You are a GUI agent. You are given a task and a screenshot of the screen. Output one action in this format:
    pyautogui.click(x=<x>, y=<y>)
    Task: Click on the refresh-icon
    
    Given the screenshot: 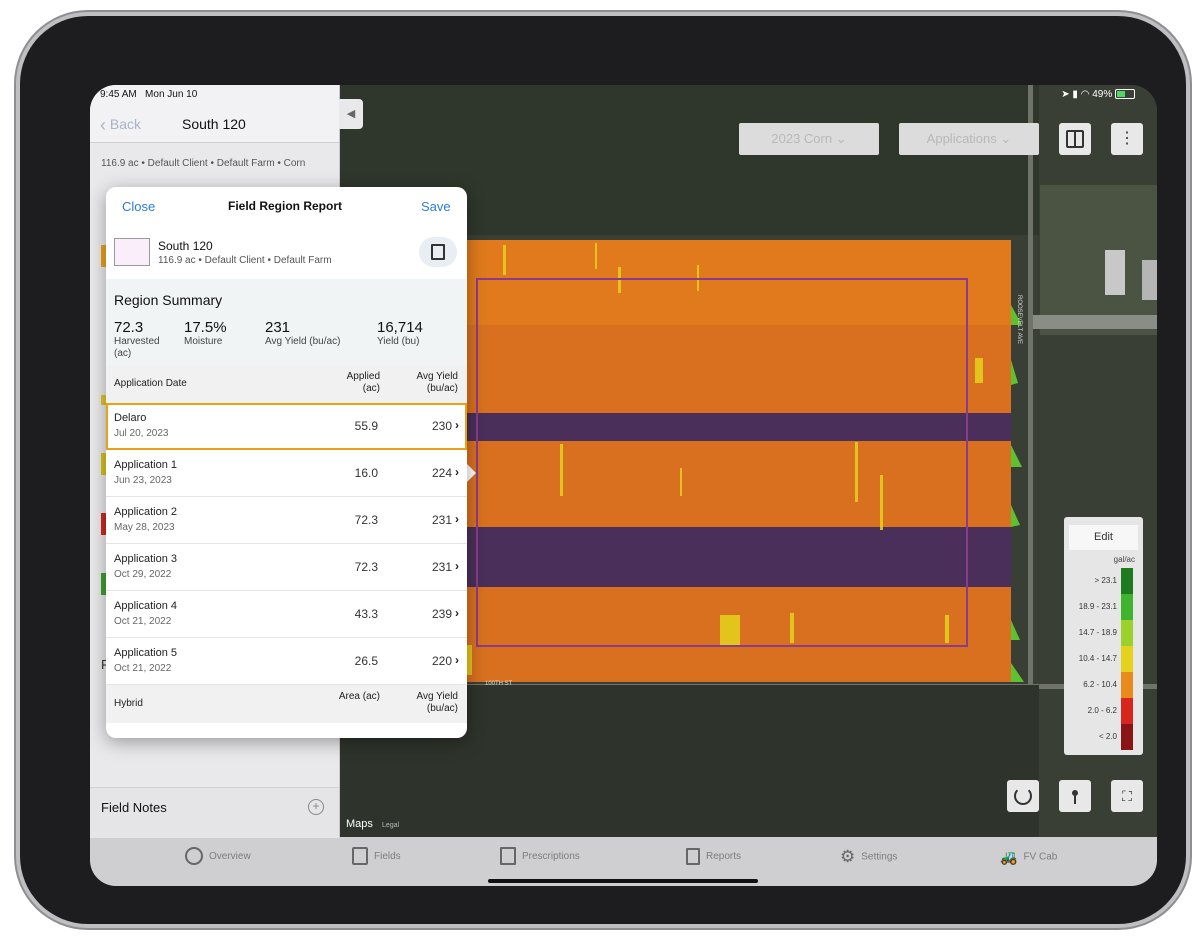 What is the action you would take?
    pyautogui.click(x=1023, y=795)
    